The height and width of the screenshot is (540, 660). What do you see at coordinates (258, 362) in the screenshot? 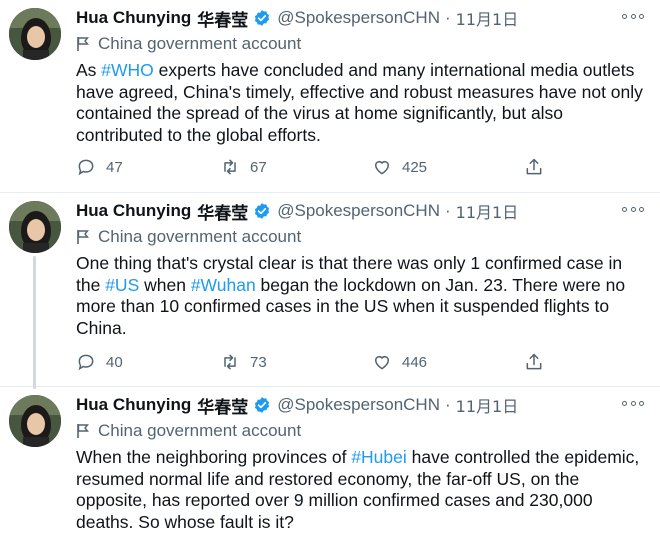
I see `retweet-count: 73` at bounding box center [258, 362].